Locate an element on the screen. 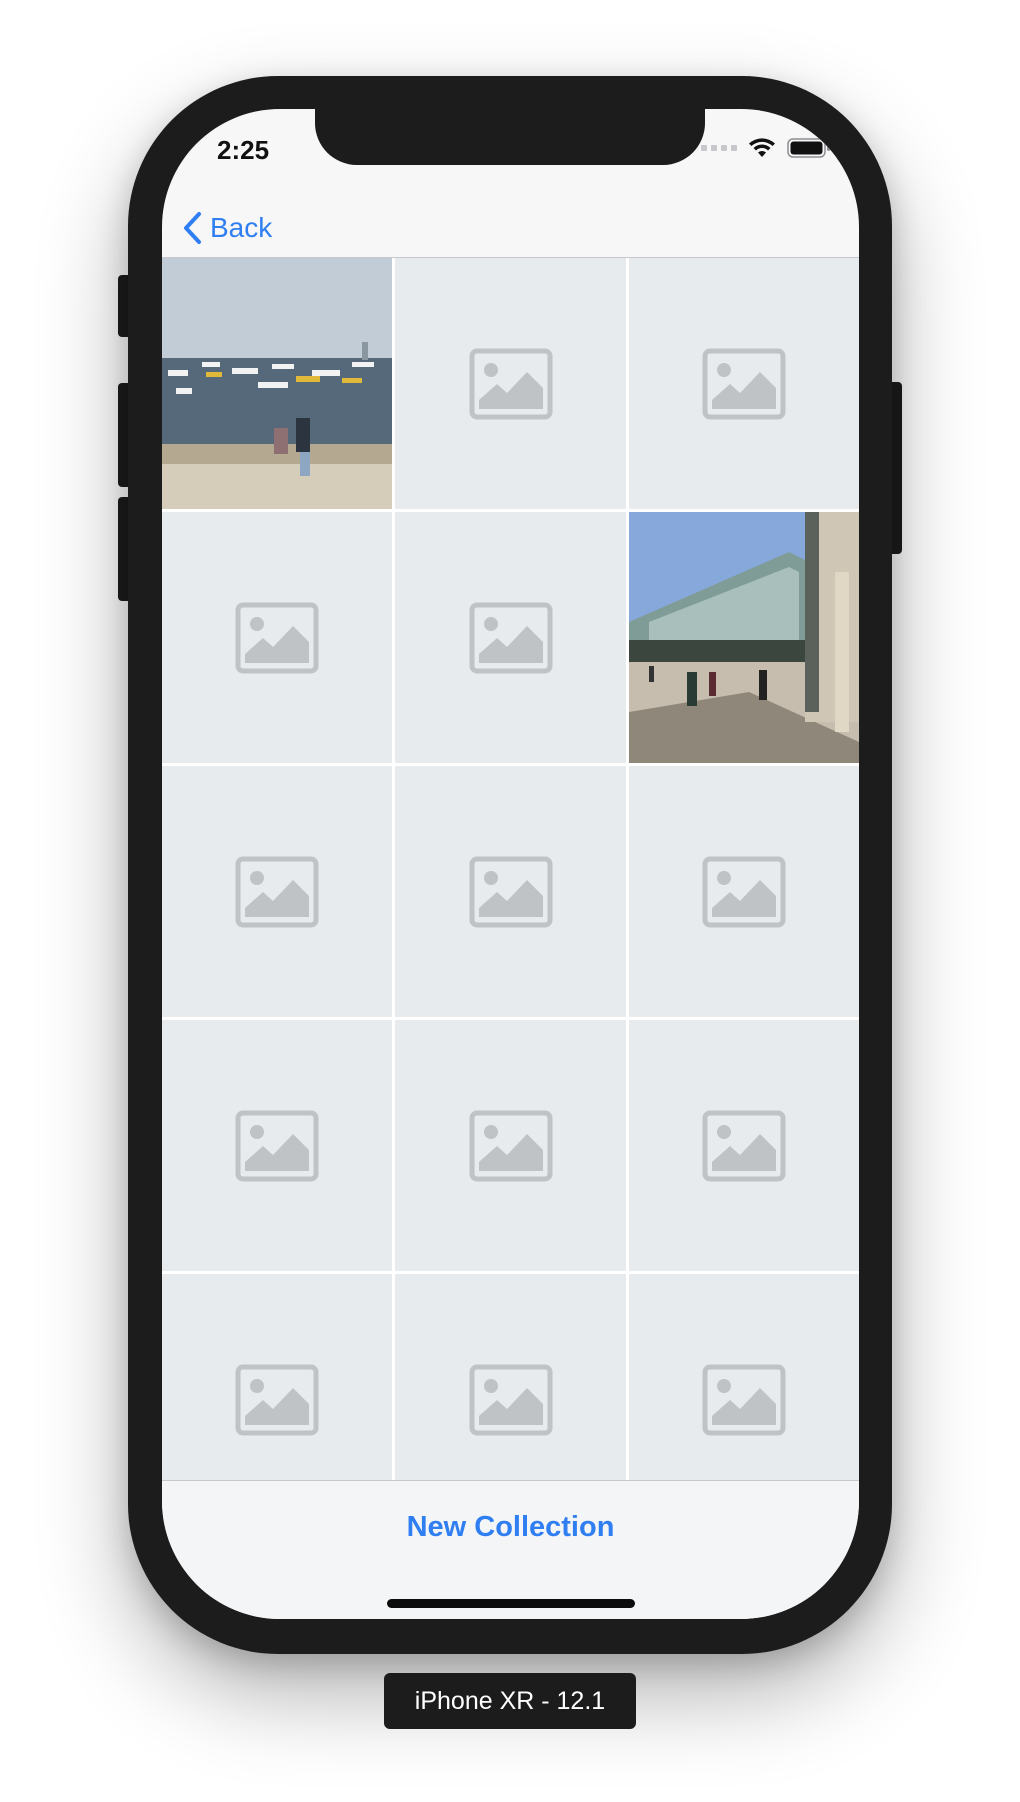 This screenshot has width=1020, height=1802. photo-terminal-image is located at coordinates (744, 637).